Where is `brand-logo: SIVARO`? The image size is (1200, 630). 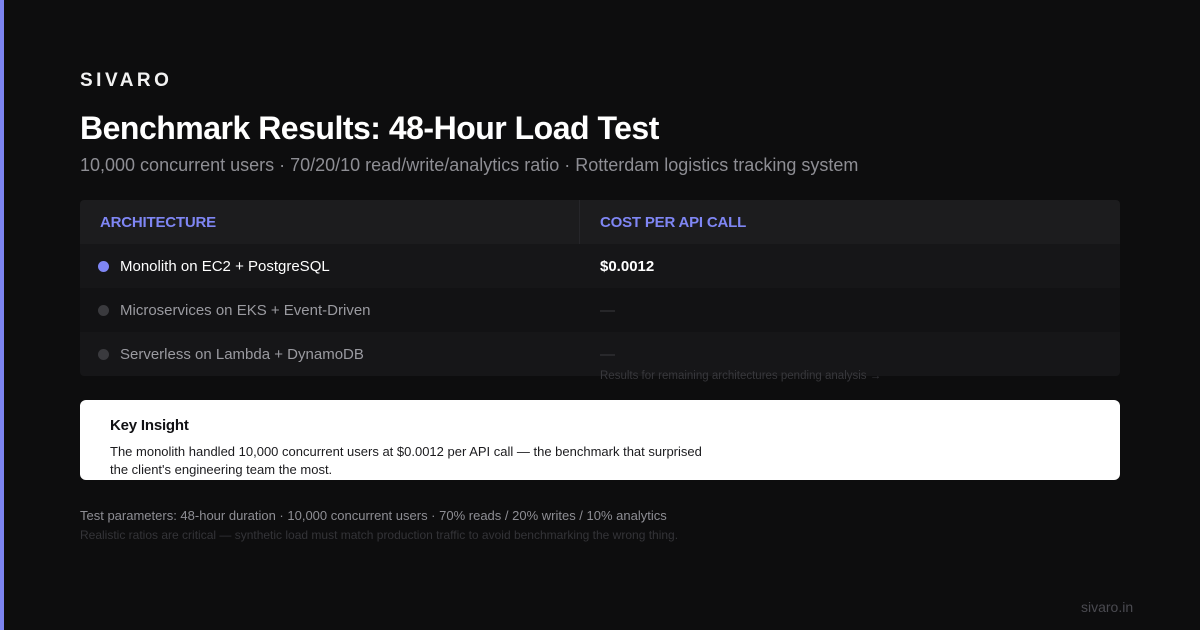 brand-logo: SIVARO is located at coordinates (126, 80).